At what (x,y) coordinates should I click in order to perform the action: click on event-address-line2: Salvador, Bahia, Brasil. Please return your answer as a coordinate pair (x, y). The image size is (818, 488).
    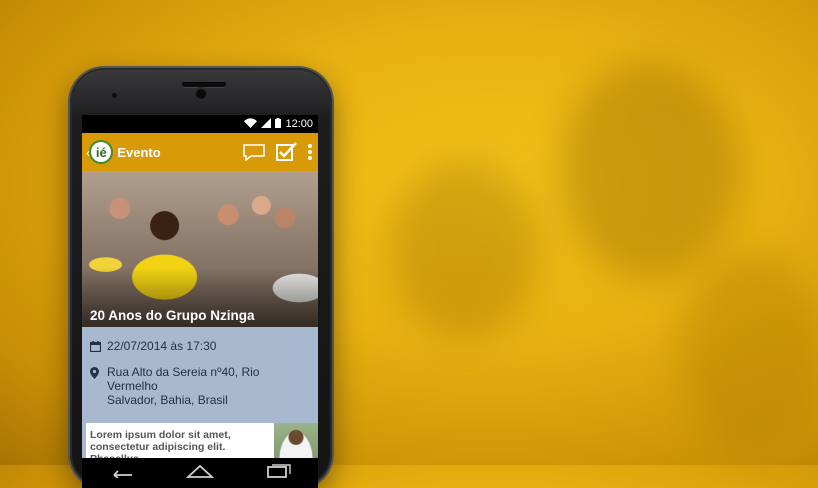
    Looking at the image, I should click on (167, 400).